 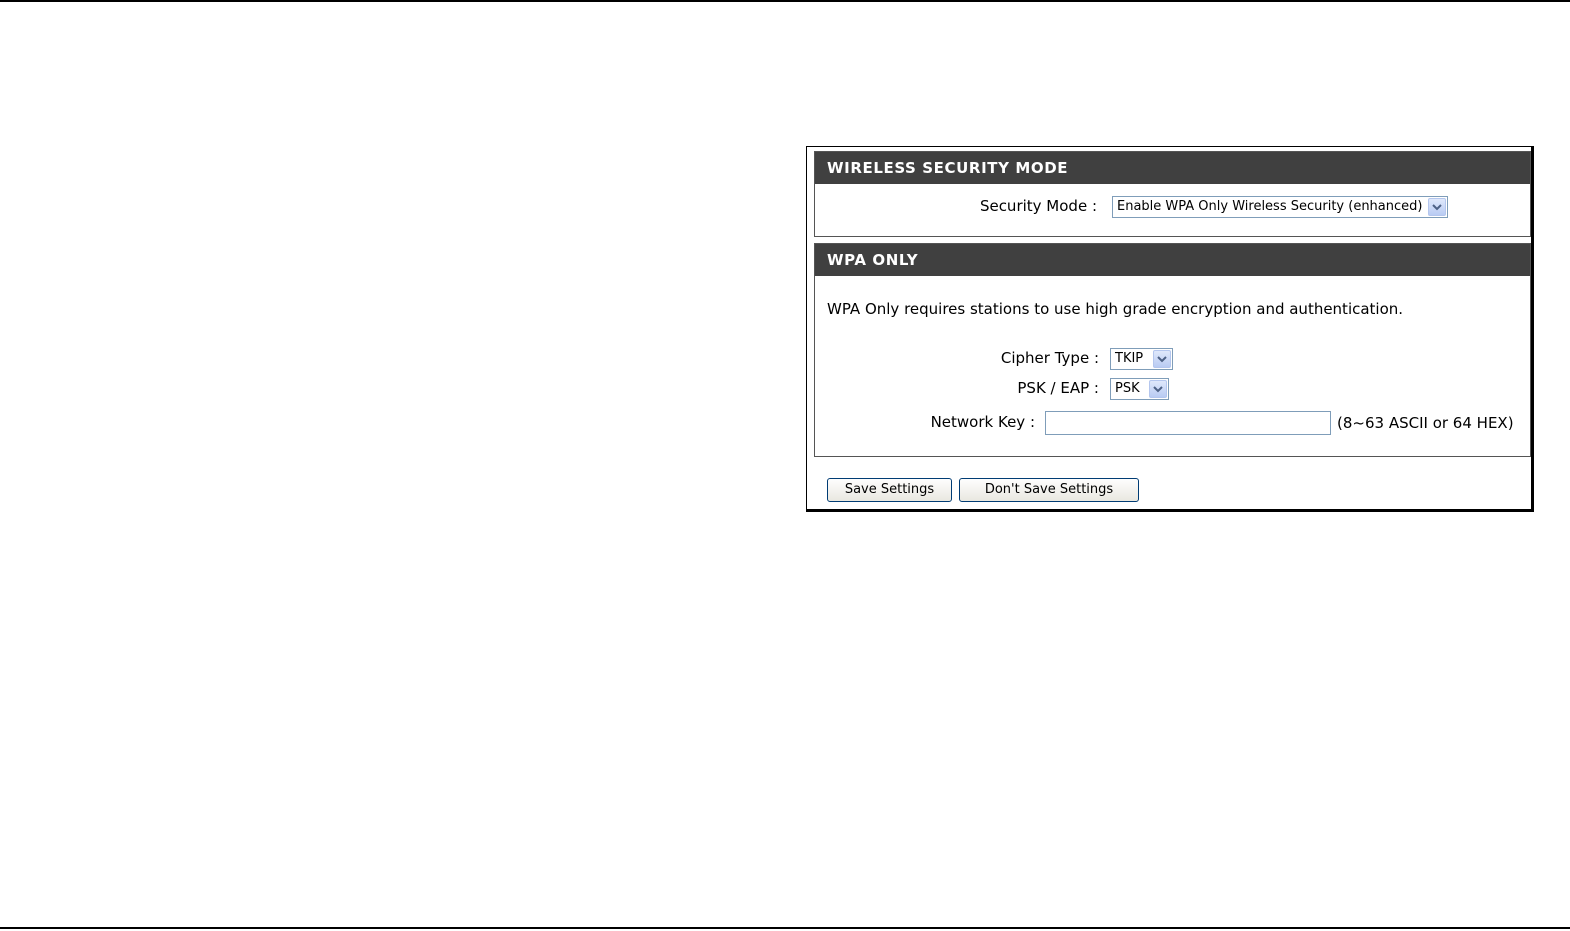 I want to click on psk-eap-select: PSK, so click(x=1139, y=389).